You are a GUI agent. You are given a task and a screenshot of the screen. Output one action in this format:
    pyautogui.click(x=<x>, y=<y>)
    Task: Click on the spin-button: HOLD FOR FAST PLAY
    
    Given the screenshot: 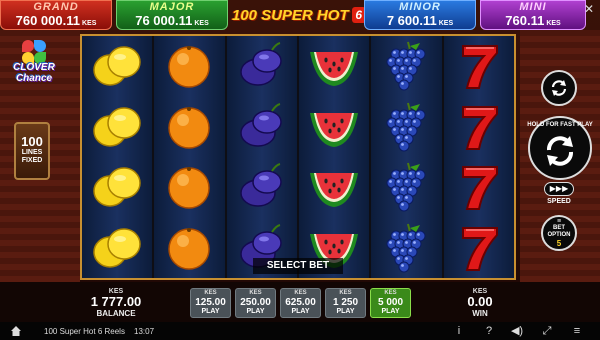 What is the action you would take?
    pyautogui.click(x=560, y=148)
    